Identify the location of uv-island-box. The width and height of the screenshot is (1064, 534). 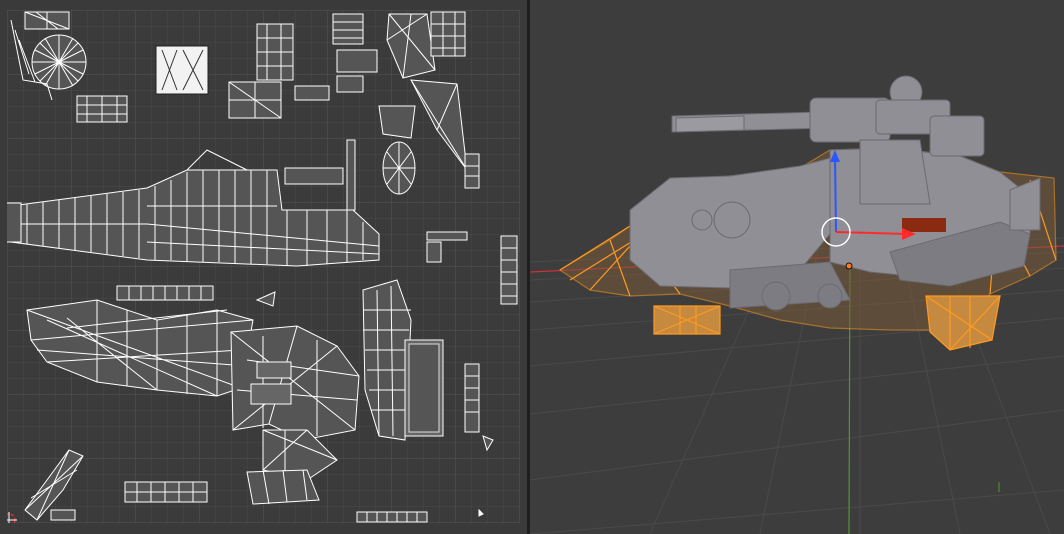
(182, 70).